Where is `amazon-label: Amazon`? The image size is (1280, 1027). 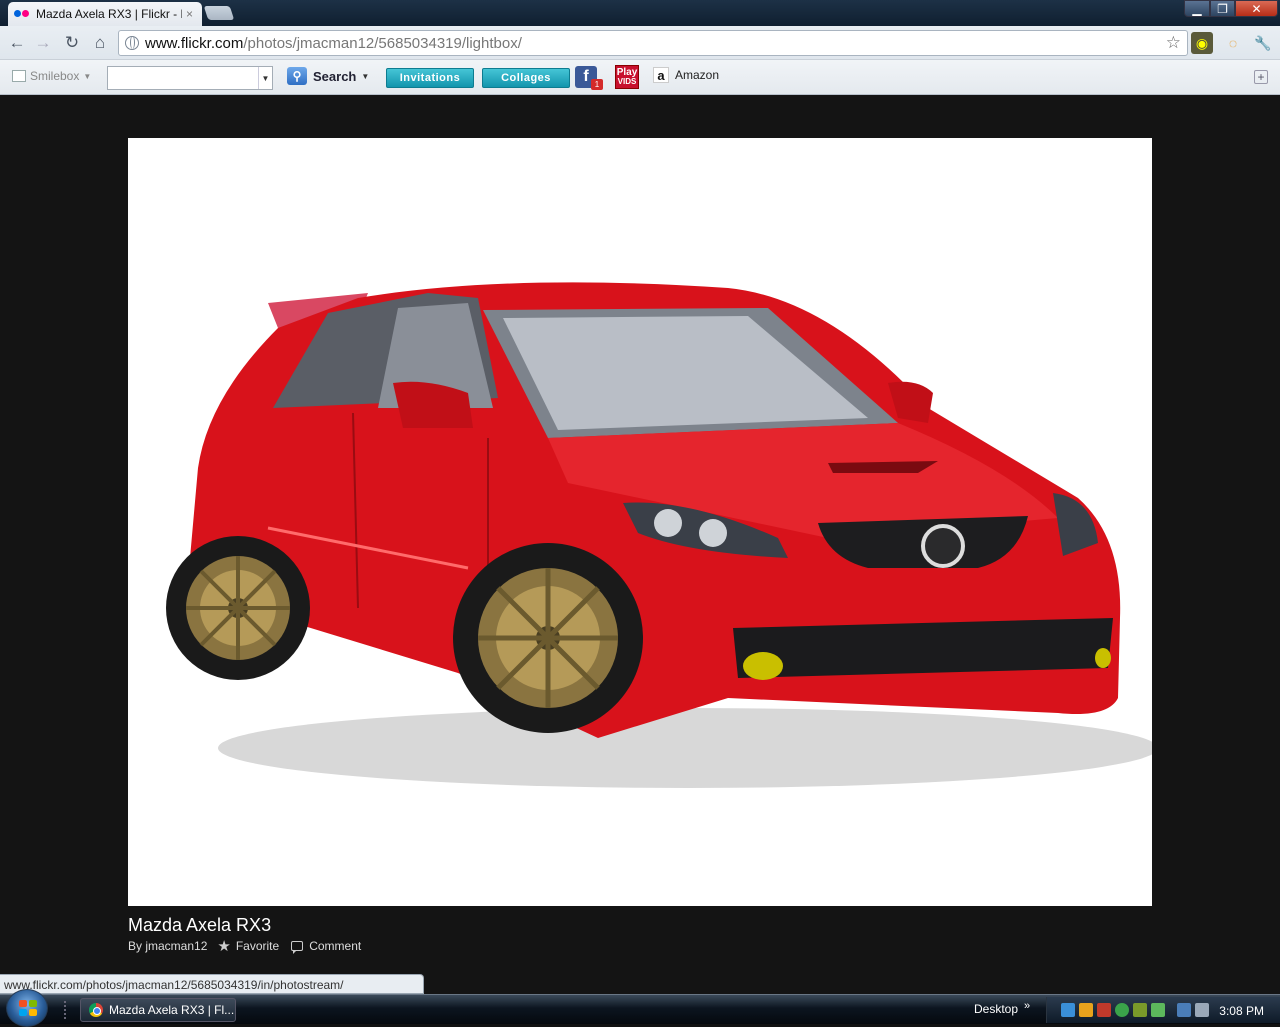
amazon-label: Amazon is located at coordinates (697, 75).